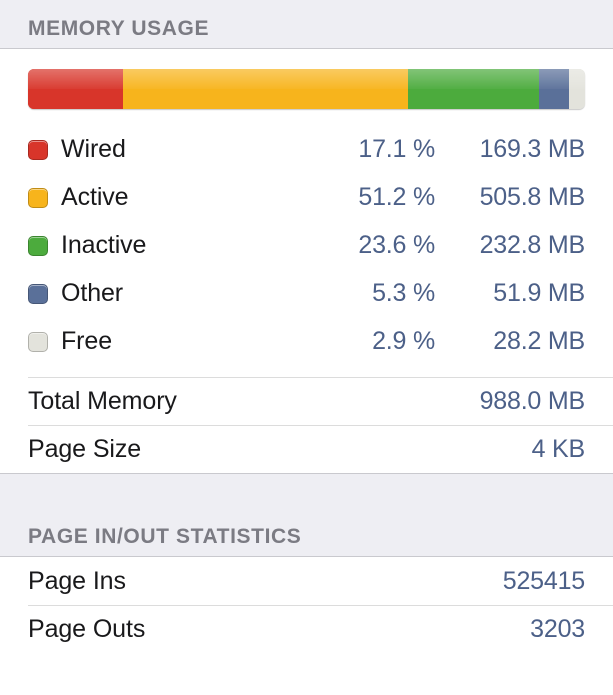 Image resolution: width=613 pixels, height=695 pixels. I want to click on memory-legend-size: 28.2 MB, so click(539, 341).